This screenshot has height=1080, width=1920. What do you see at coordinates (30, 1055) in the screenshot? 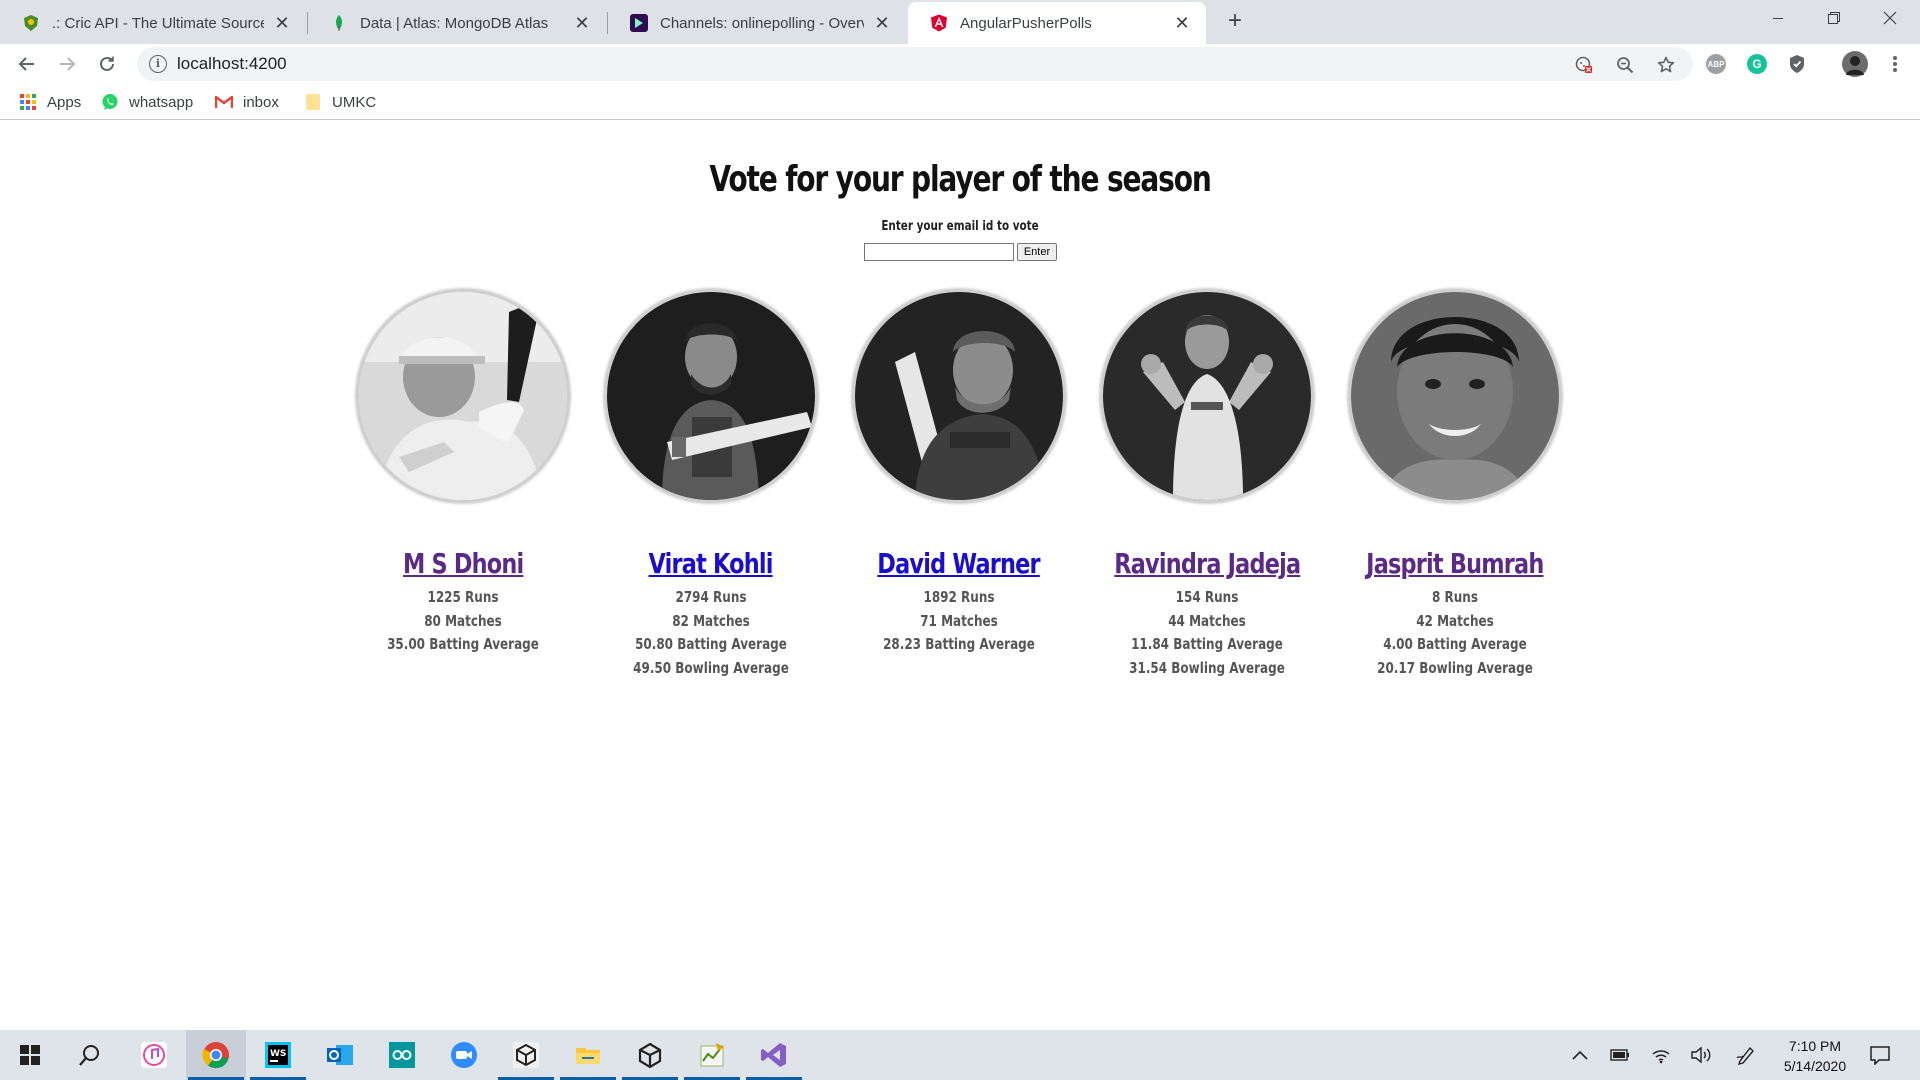
I see `start-button` at bounding box center [30, 1055].